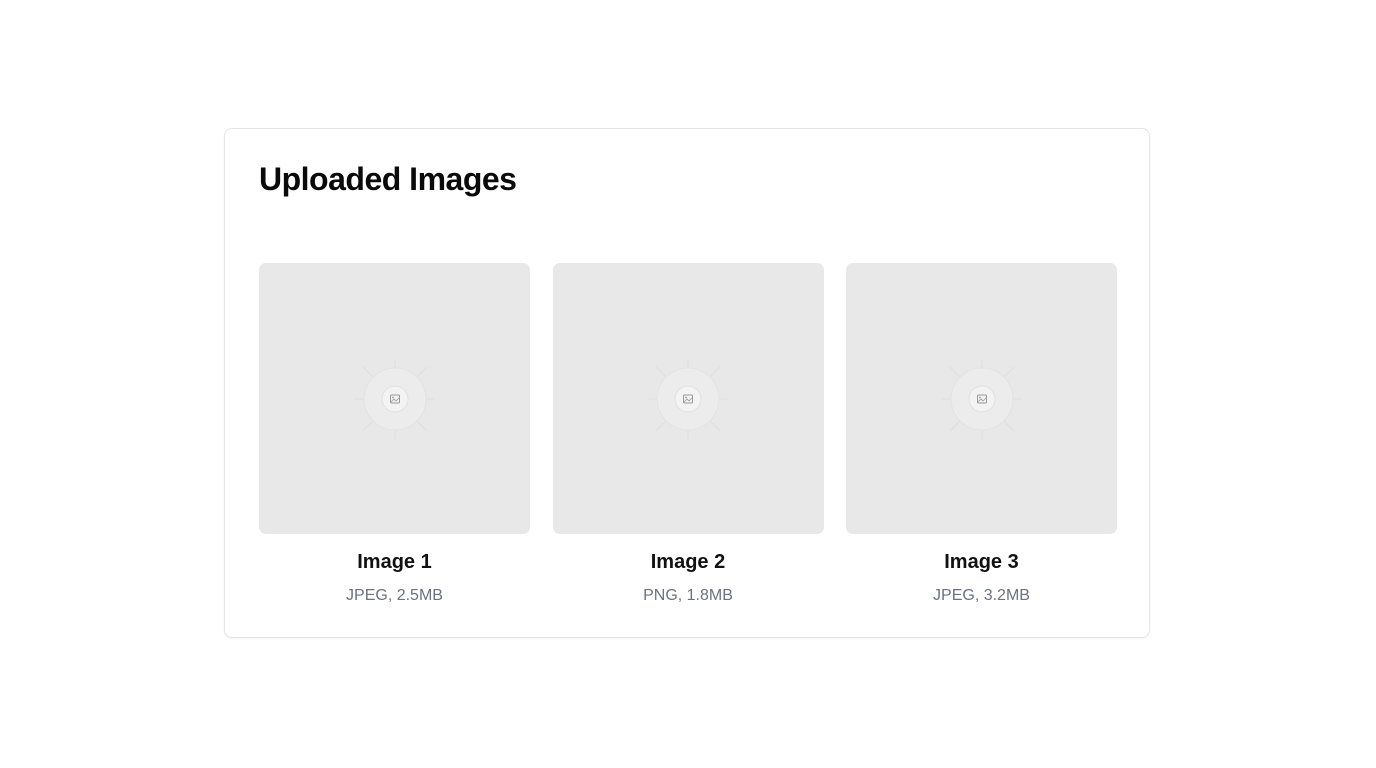 The width and height of the screenshot is (1376, 768). What do you see at coordinates (688, 595) in the screenshot?
I see `image-meta: PNG, 1.8MB` at bounding box center [688, 595].